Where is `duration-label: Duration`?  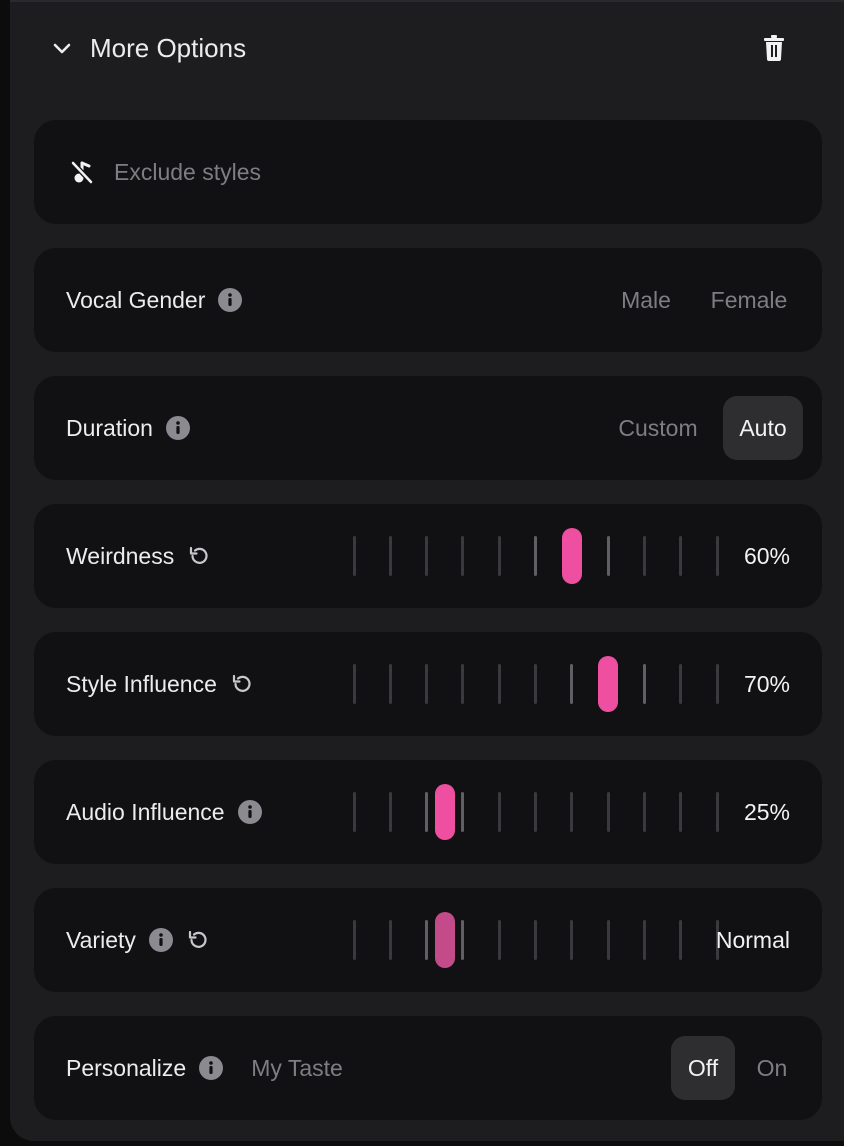
duration-label: Duration is located at coordinates (109, 427).